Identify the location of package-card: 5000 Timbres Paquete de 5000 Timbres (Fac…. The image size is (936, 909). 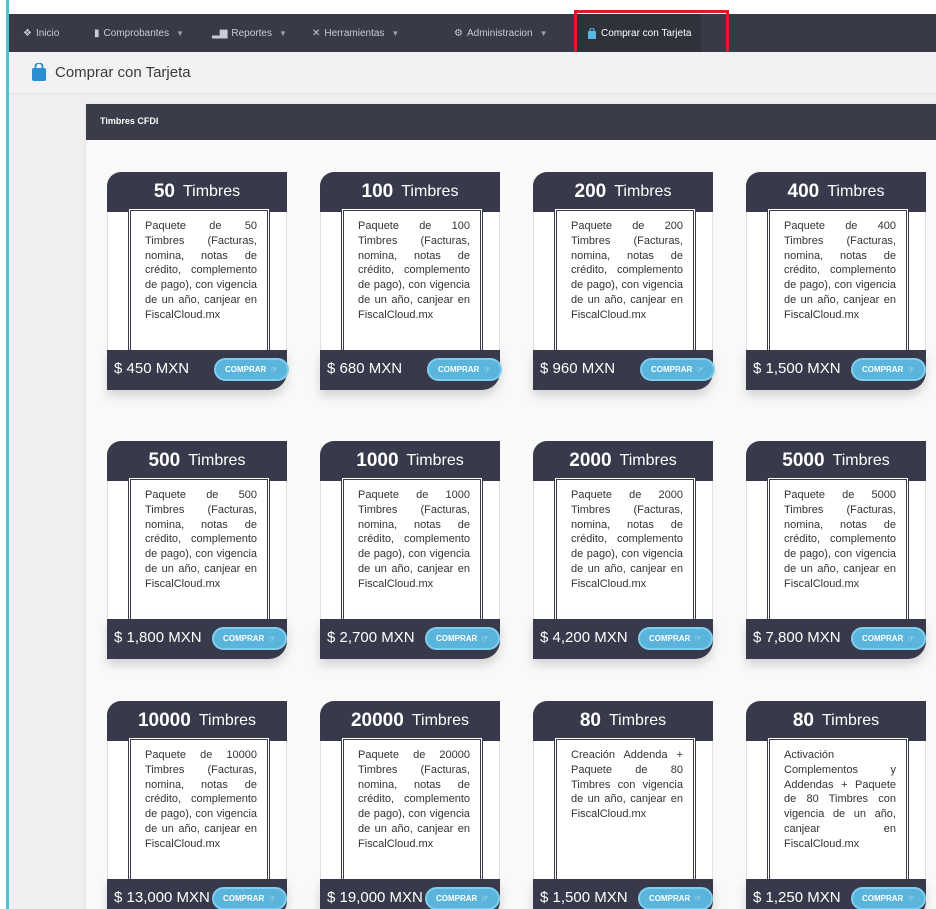
(836, 550).